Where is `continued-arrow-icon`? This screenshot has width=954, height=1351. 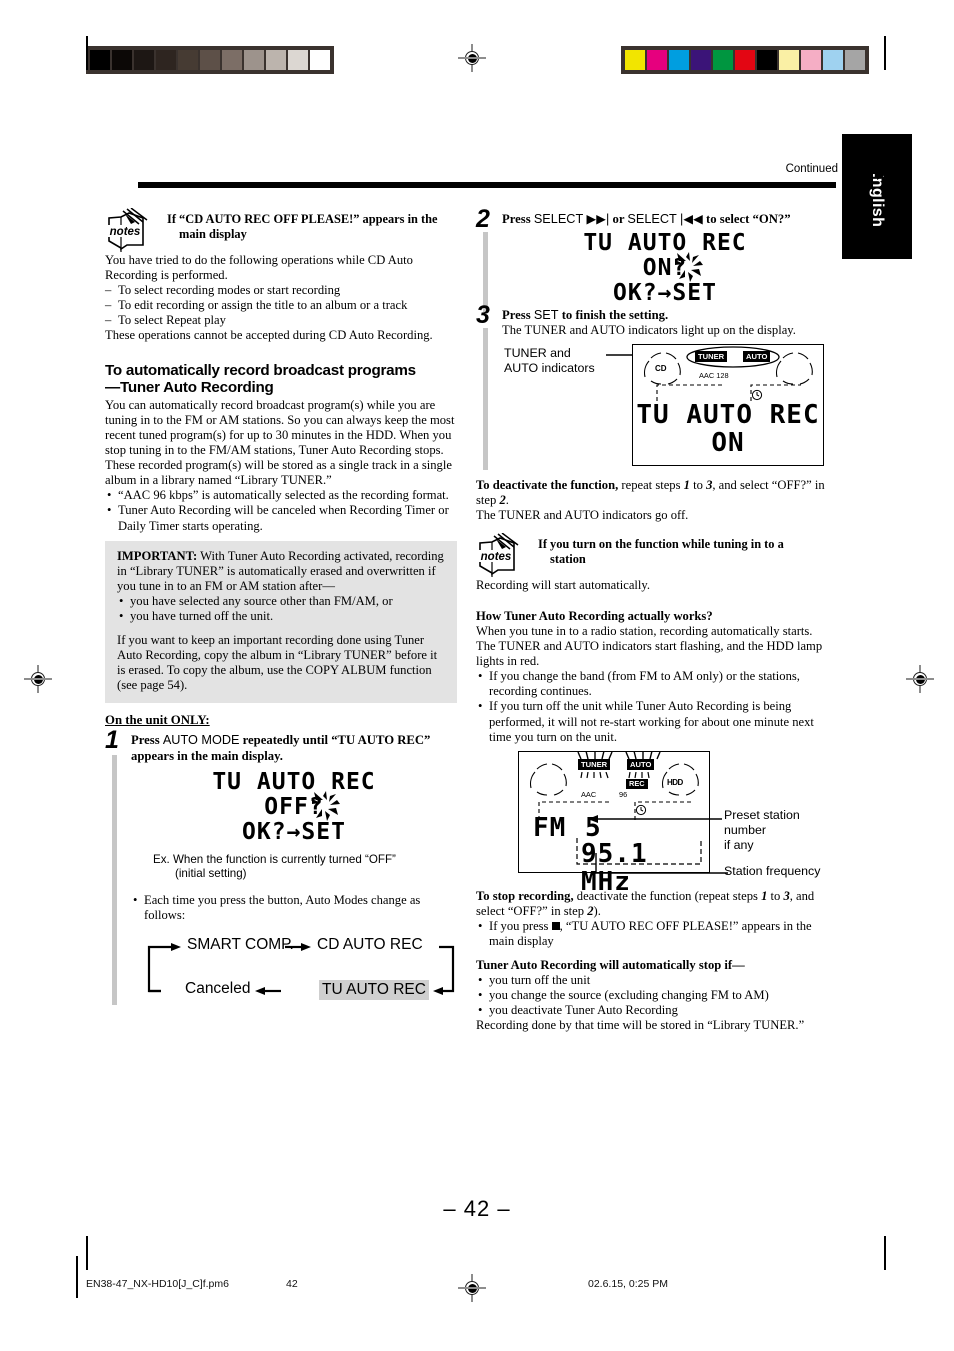 continued-arrow-icon is located at coordinates (870, 169).